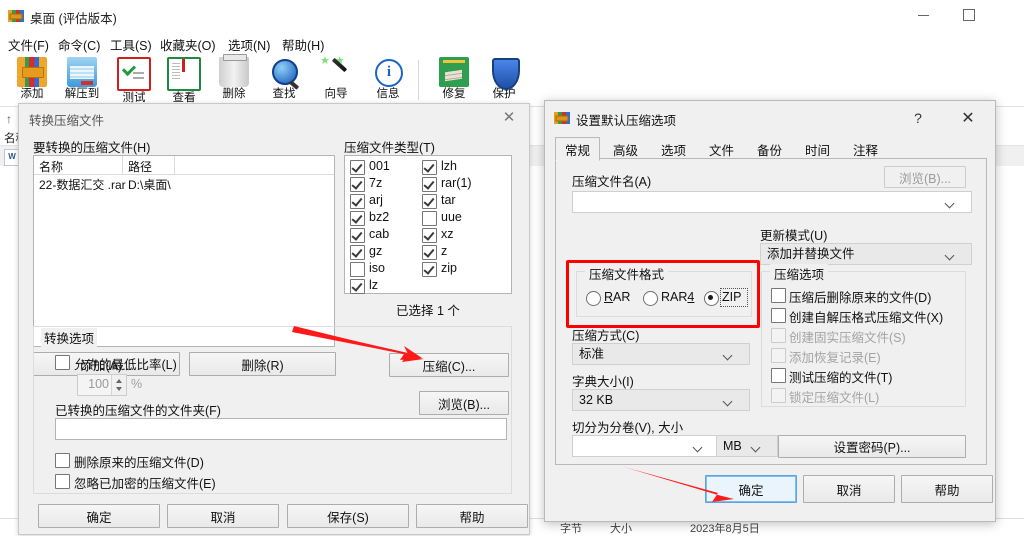 The image size is (1024, 536). Describe the element at coordinates (284, 81) in the screenshot. I see `toolbar-find: 查找` at that location.